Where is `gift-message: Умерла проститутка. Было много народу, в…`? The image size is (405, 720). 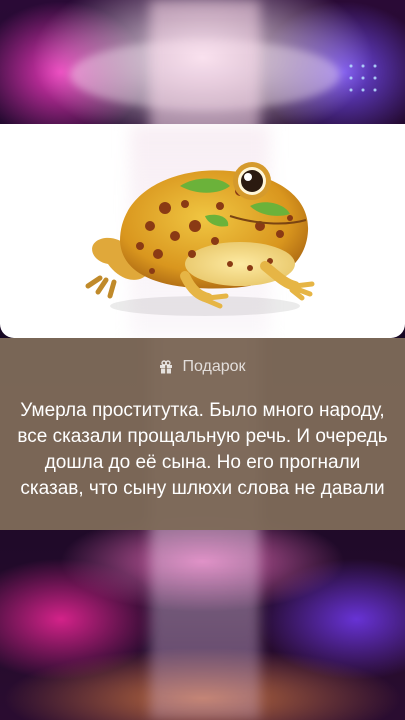 gift-message: Умерла проститутка. Было много народу, в… is located at coordinates (202, 449).